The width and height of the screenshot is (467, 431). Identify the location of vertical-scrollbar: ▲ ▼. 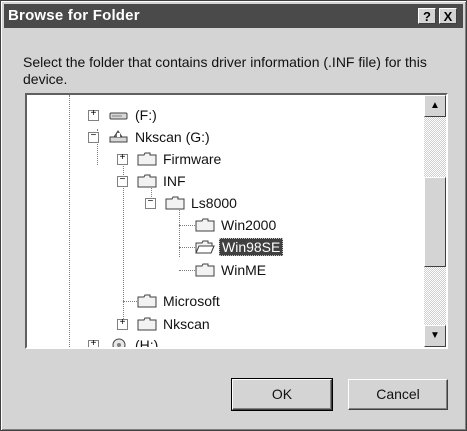
(435, 221).